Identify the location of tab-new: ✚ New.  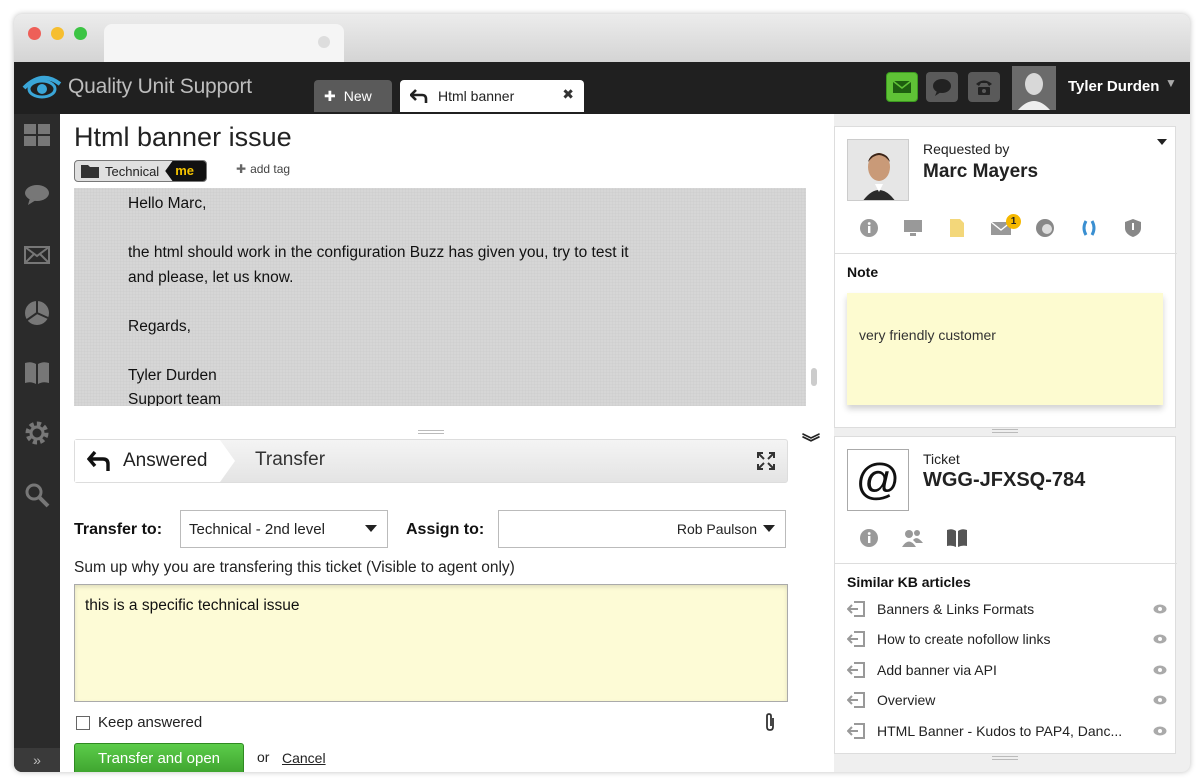
(353, 96).